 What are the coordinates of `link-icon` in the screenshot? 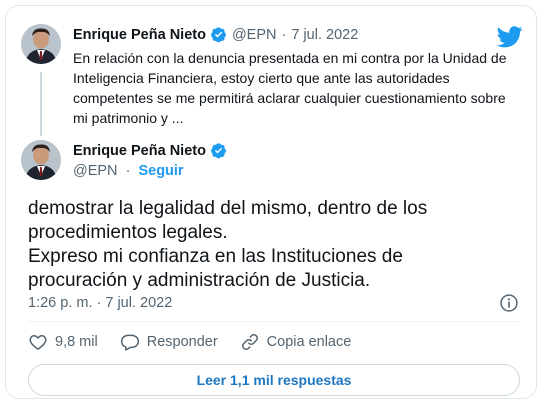 It's located at (249, 342).